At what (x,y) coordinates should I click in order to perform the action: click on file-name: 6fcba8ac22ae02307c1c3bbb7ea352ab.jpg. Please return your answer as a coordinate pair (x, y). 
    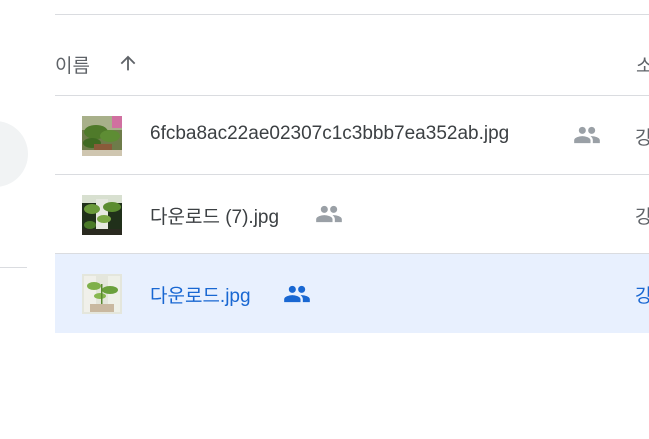
    Looking at the image, I should click on (329, 134).